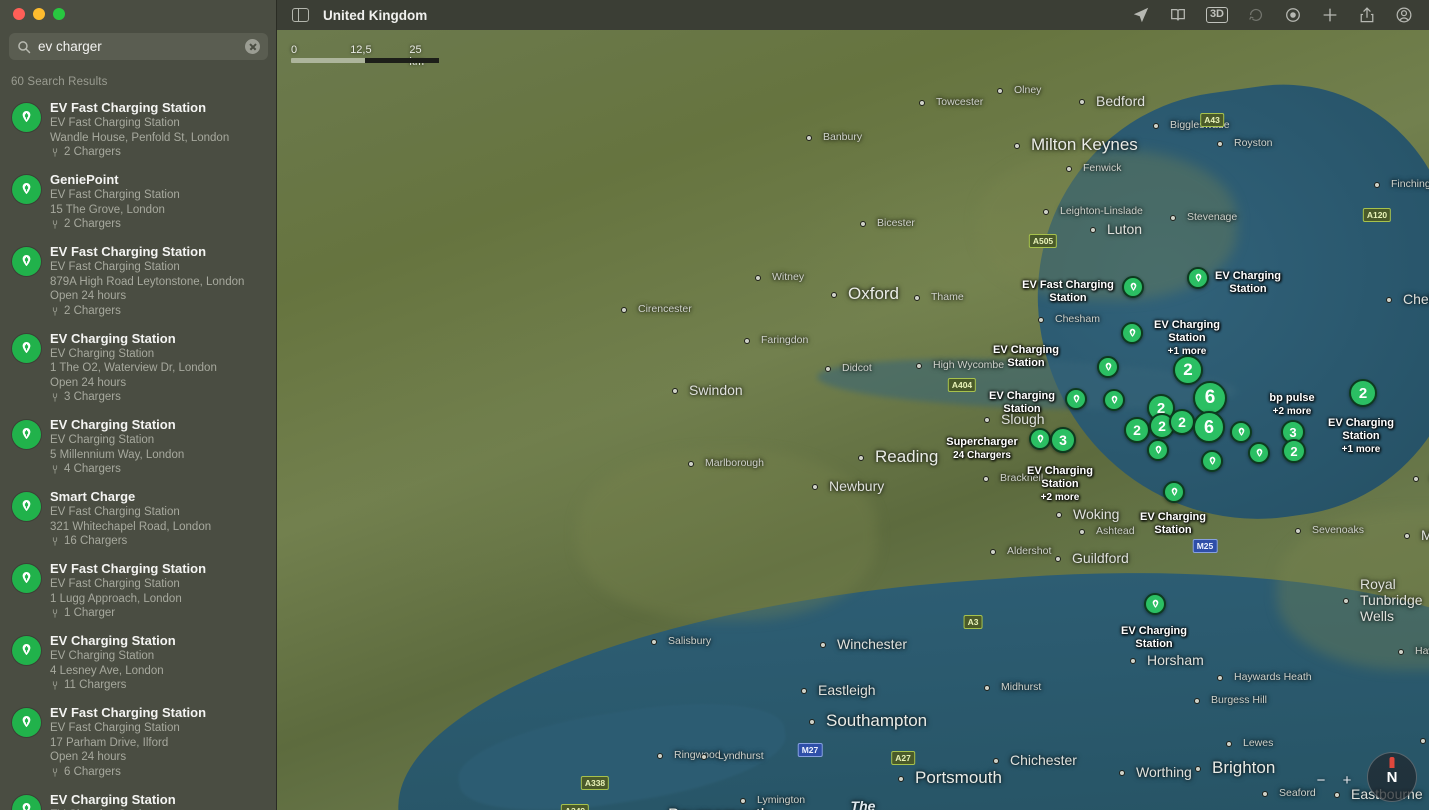  I want to click on sidebar-toggle-icon, so click(300, 15).